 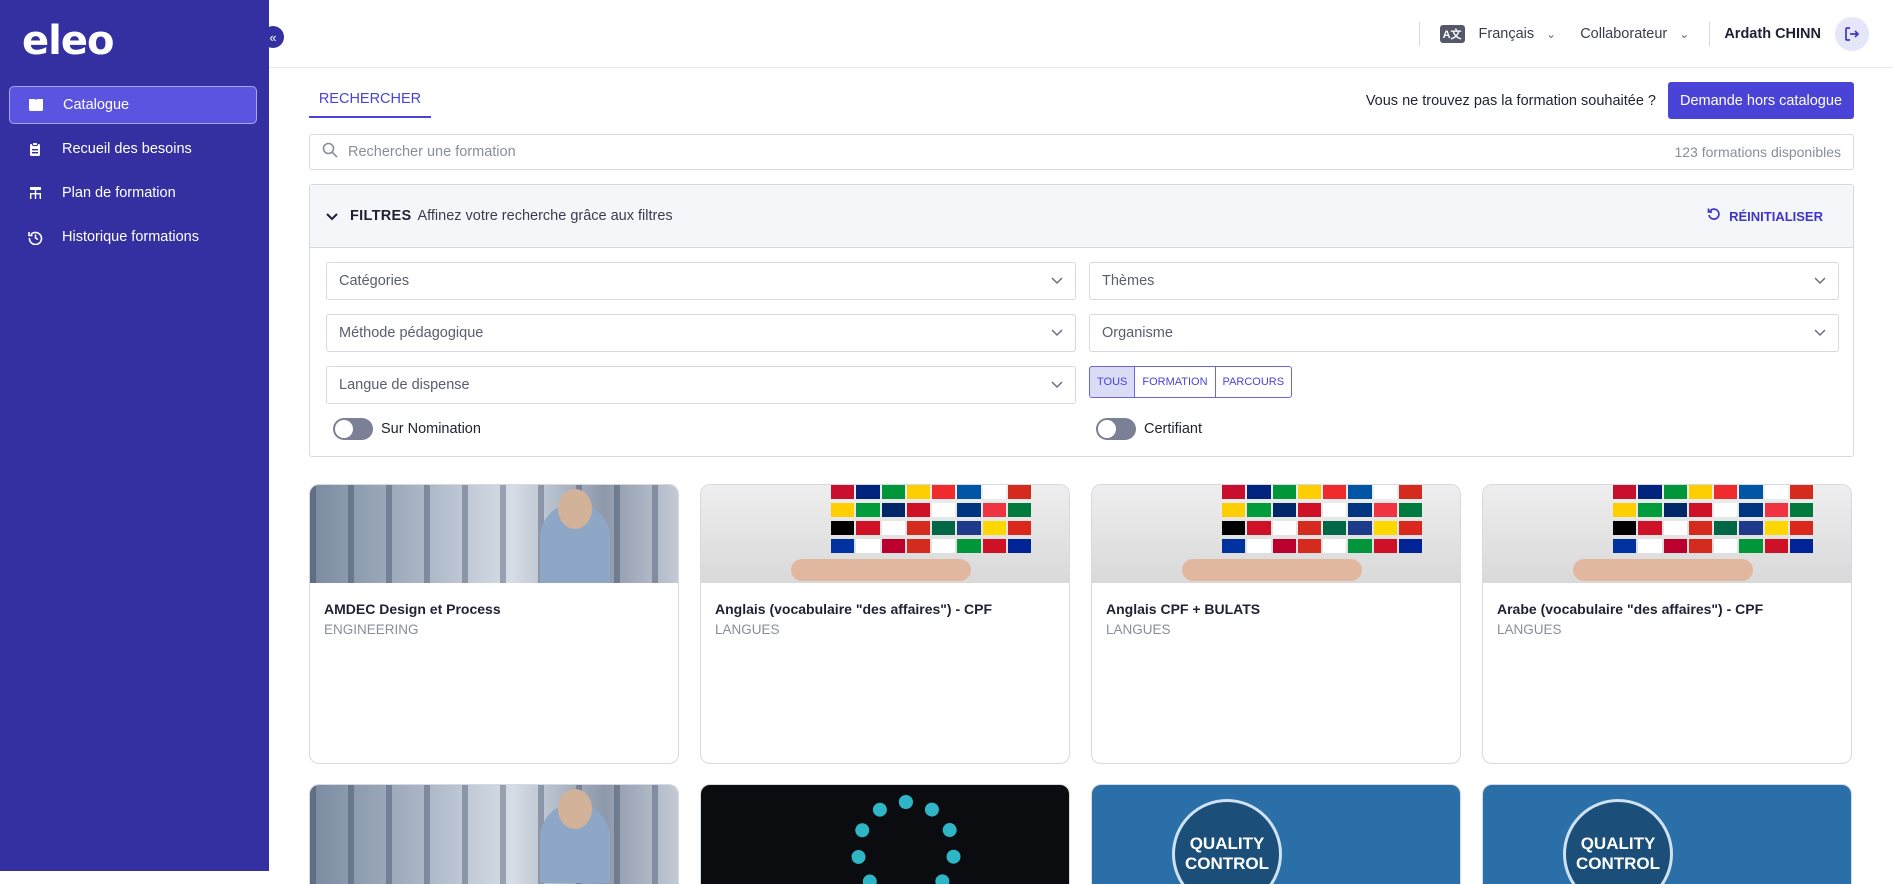 I want to click on type-segmented-control: TOUS FORMATION PARCOURS, so click(x=1191, y=382).